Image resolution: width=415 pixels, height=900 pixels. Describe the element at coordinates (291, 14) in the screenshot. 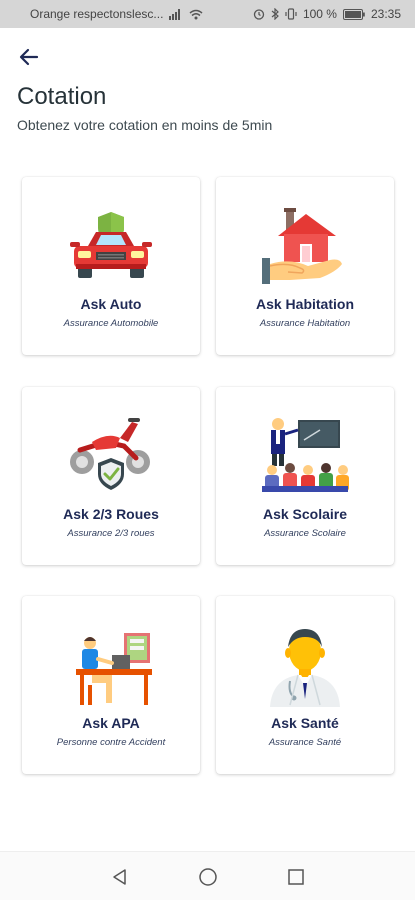

I see `vibrate-icon` at that location.